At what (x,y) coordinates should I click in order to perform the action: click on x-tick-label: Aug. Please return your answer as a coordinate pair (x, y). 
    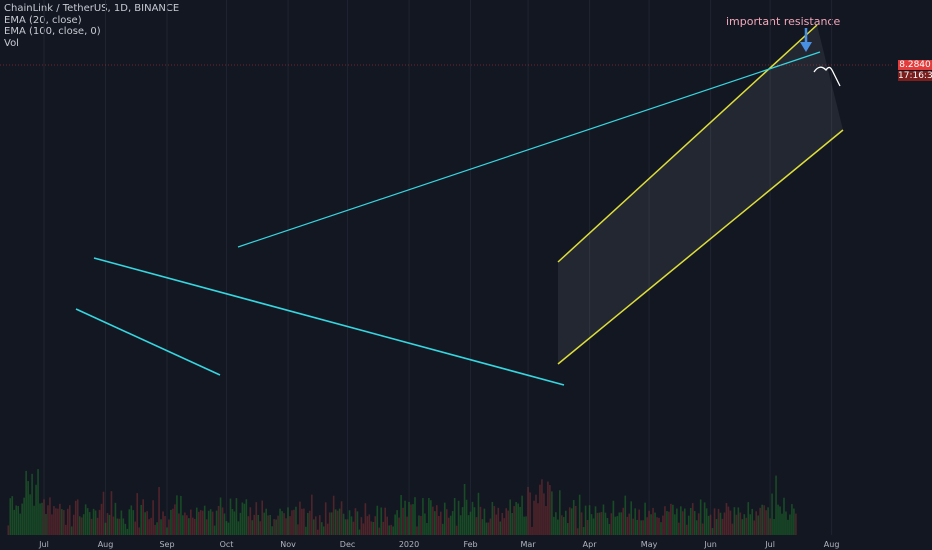
    Looking at the image, I should click on (832, 544).